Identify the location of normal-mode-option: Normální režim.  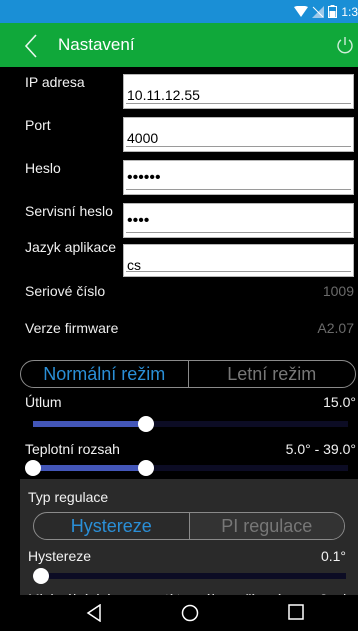
(104, 374).